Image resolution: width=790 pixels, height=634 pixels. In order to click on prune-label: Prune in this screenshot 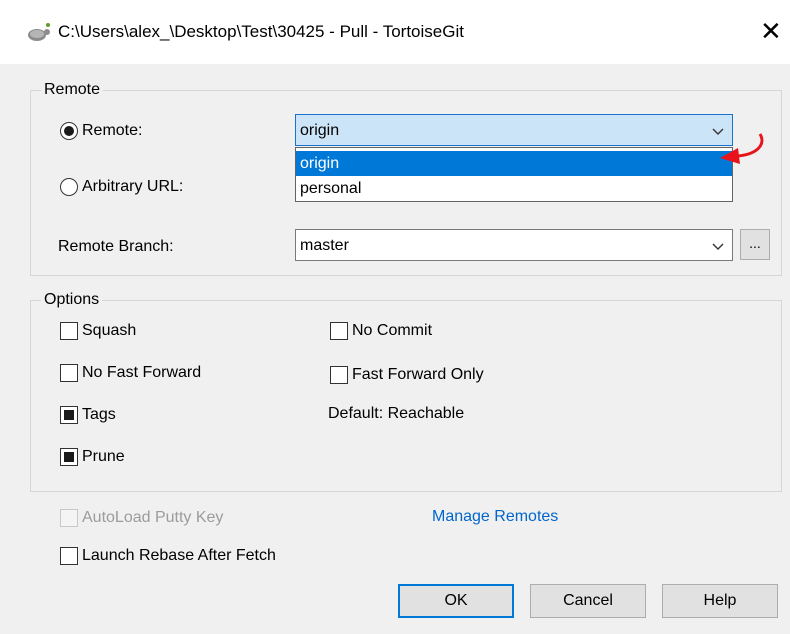, I will do `click(103, 456)`.